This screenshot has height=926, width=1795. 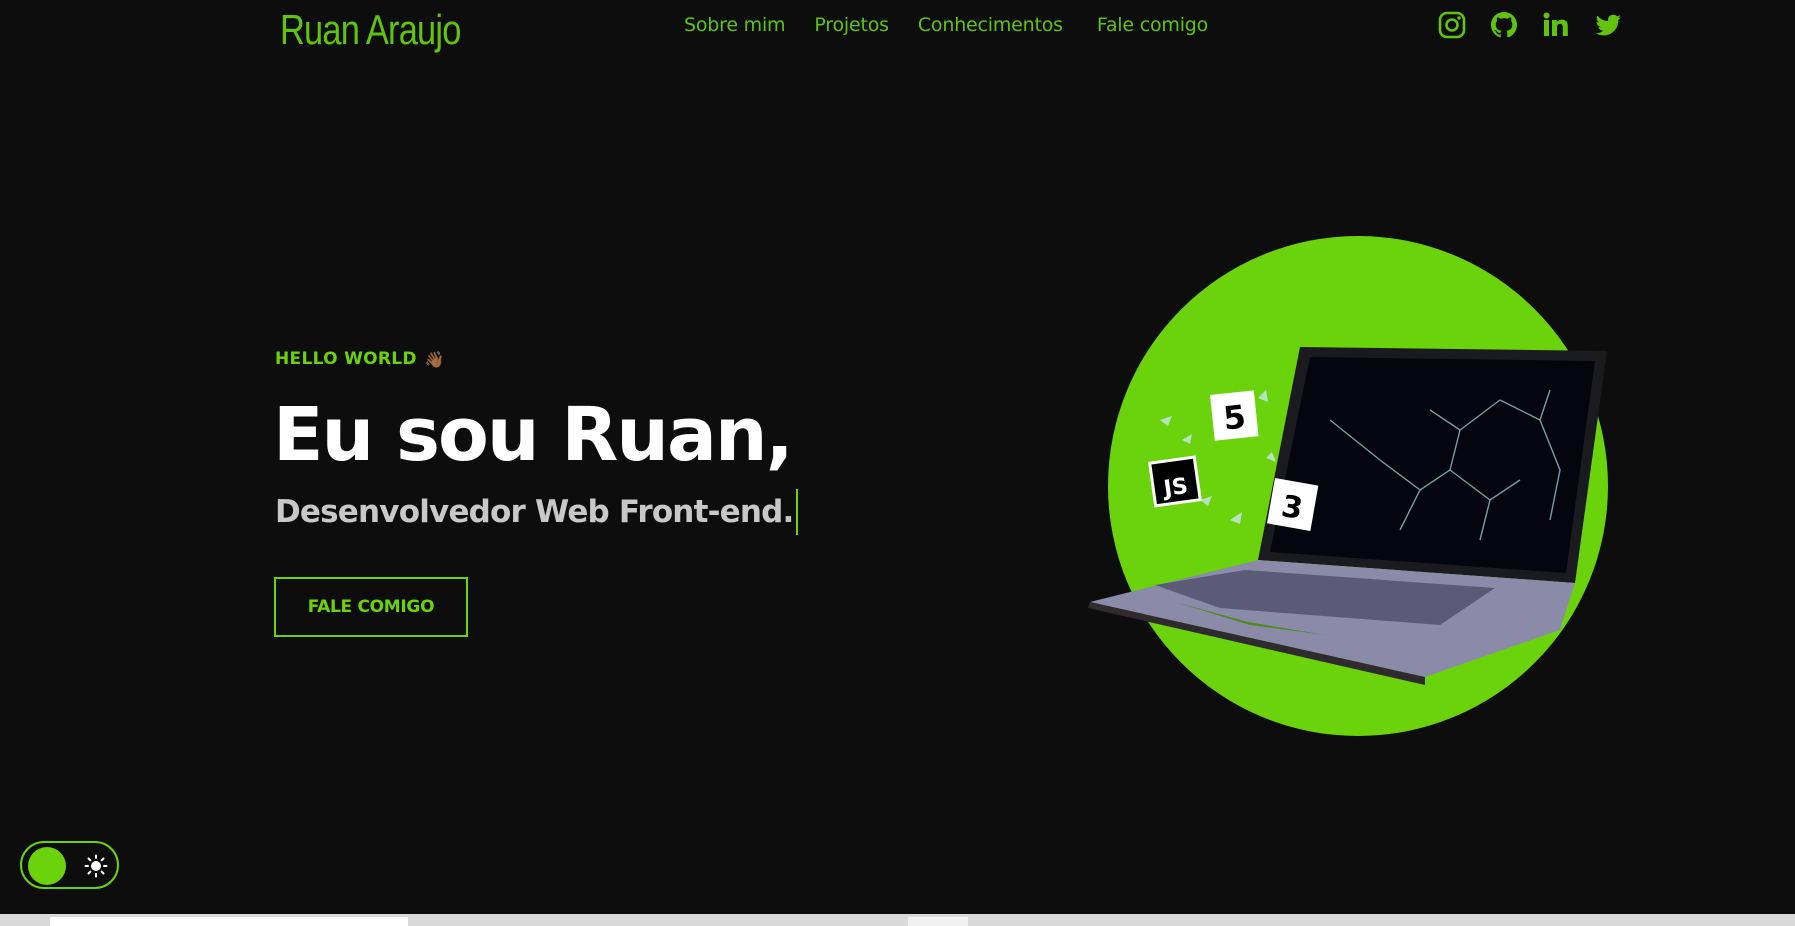 I want to click on hero-title: Eu sou Ruan,, so click(x=533, y=435).